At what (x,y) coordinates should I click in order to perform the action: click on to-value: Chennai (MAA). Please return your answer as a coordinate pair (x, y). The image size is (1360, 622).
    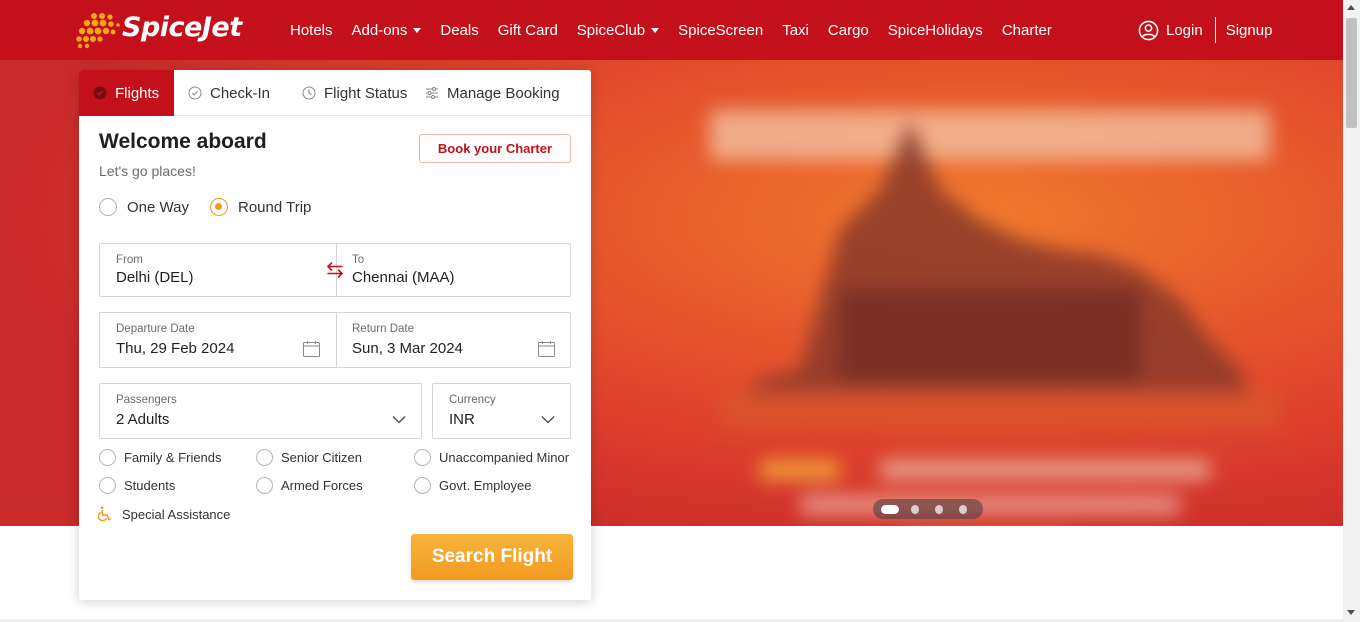
    Looking at the image, I should click on (403, 277).